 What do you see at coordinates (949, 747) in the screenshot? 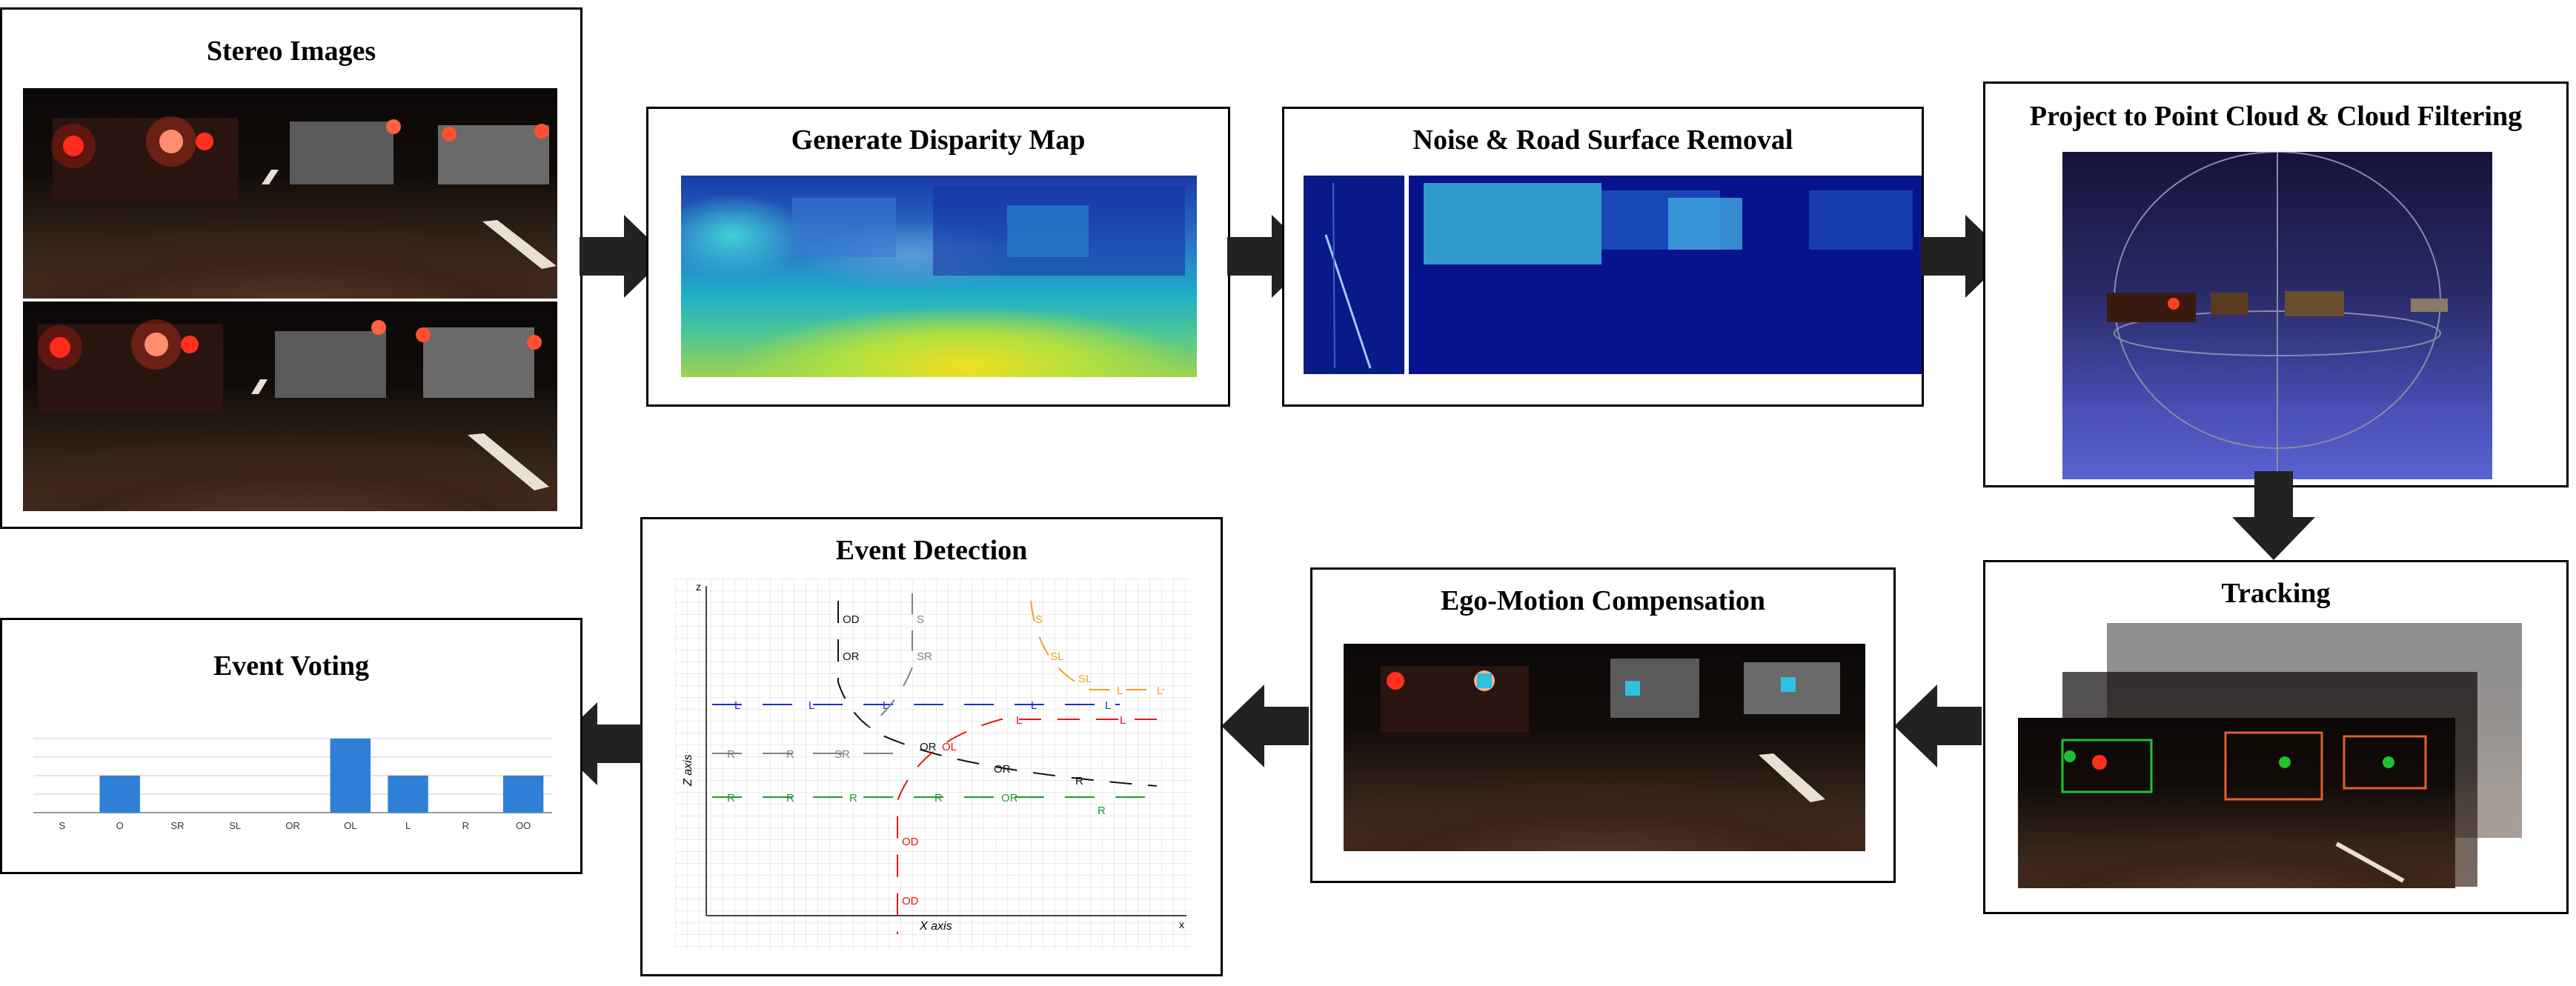
I see `track-label-ol: OL` at bounding box center [949, 747].